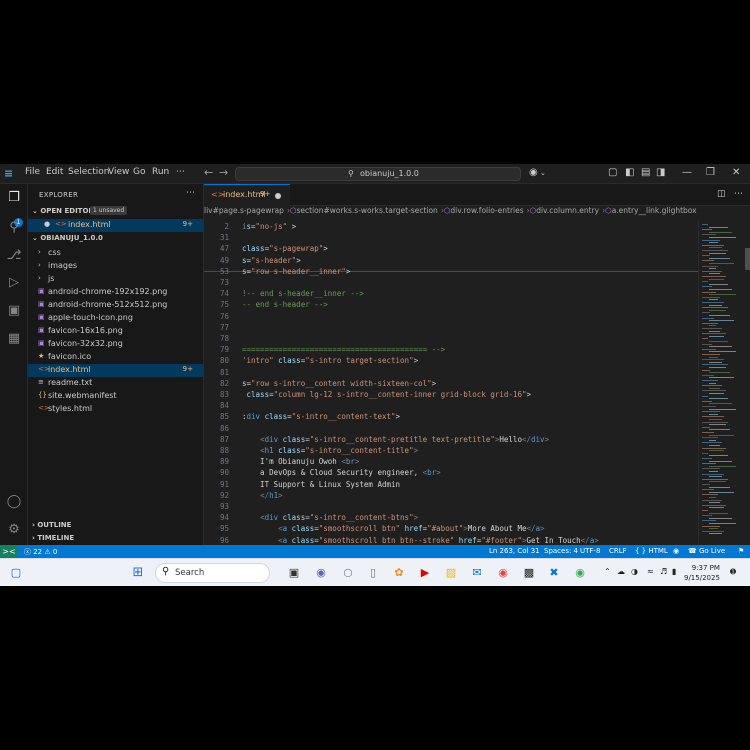  I want to click on timeline-header: › TIMELINE, so click(53, 538).